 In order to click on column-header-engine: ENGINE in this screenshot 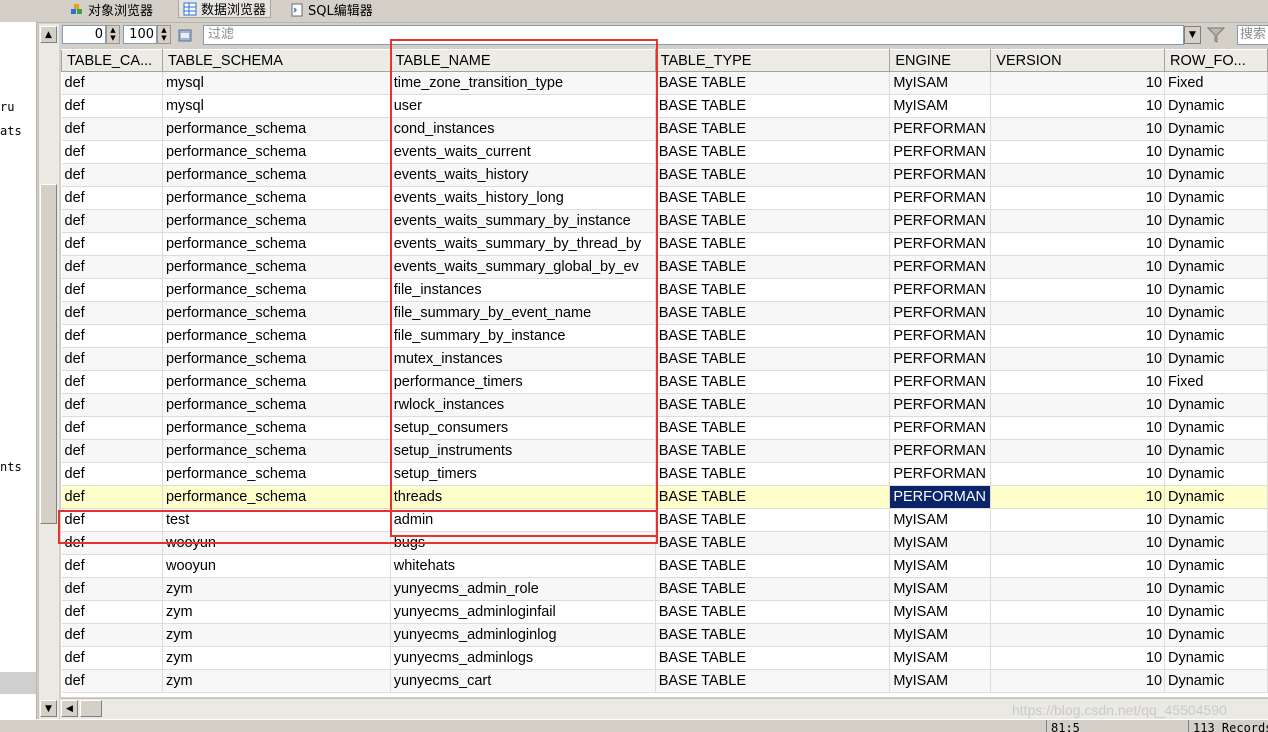, I will do `click(940, 60)`.